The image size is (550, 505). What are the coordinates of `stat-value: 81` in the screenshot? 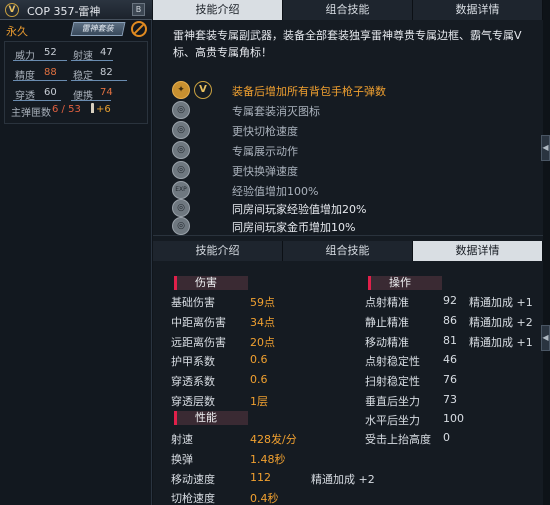 It's located at (450, 340).